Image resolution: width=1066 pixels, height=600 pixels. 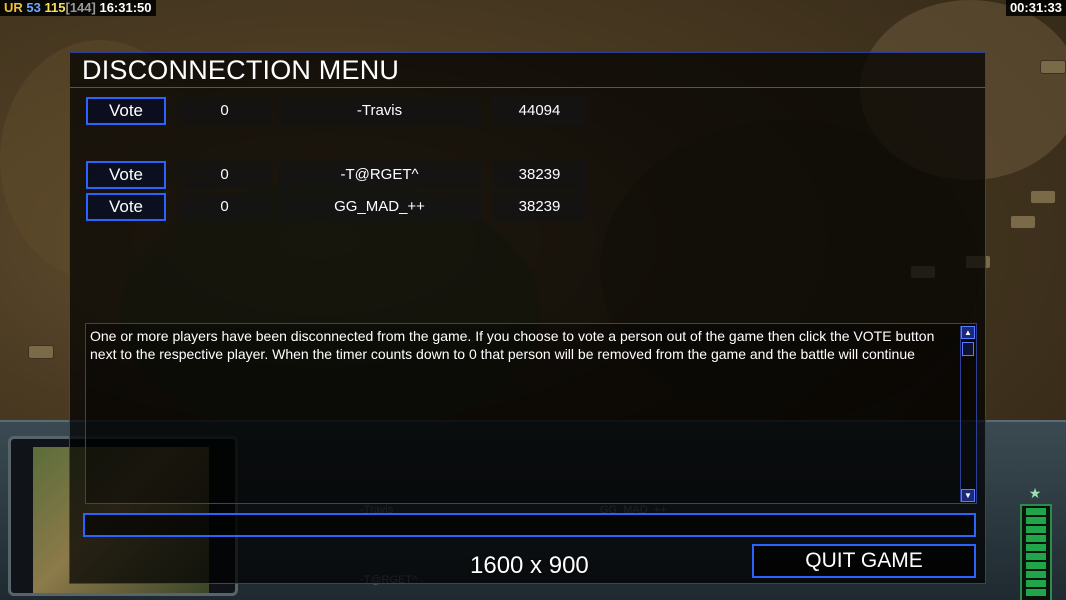 What do you see at coordinates (967, 414) in the screenshot?
I see `message-scrollbar: ▲ ▼` at bounding box center [967, 414].